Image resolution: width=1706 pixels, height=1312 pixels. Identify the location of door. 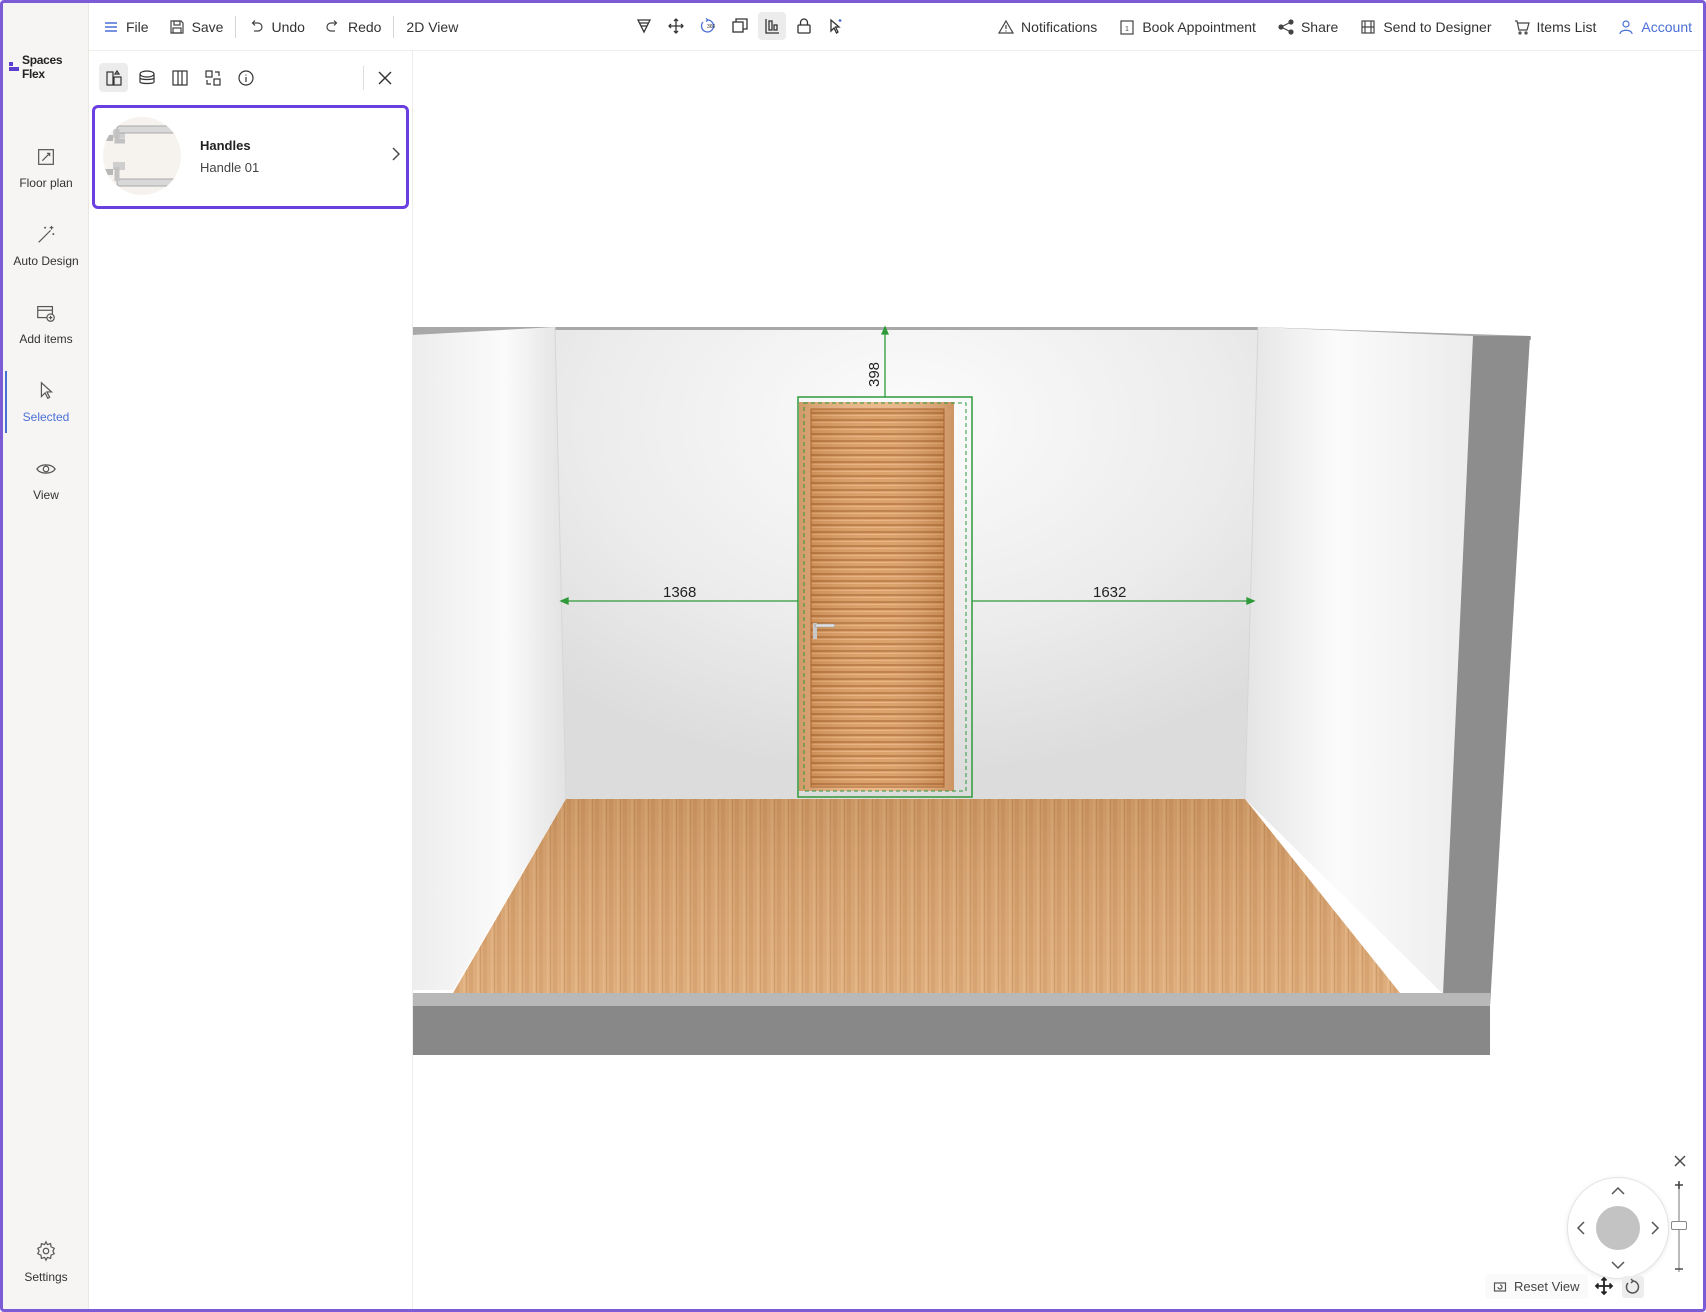
(876, 596).